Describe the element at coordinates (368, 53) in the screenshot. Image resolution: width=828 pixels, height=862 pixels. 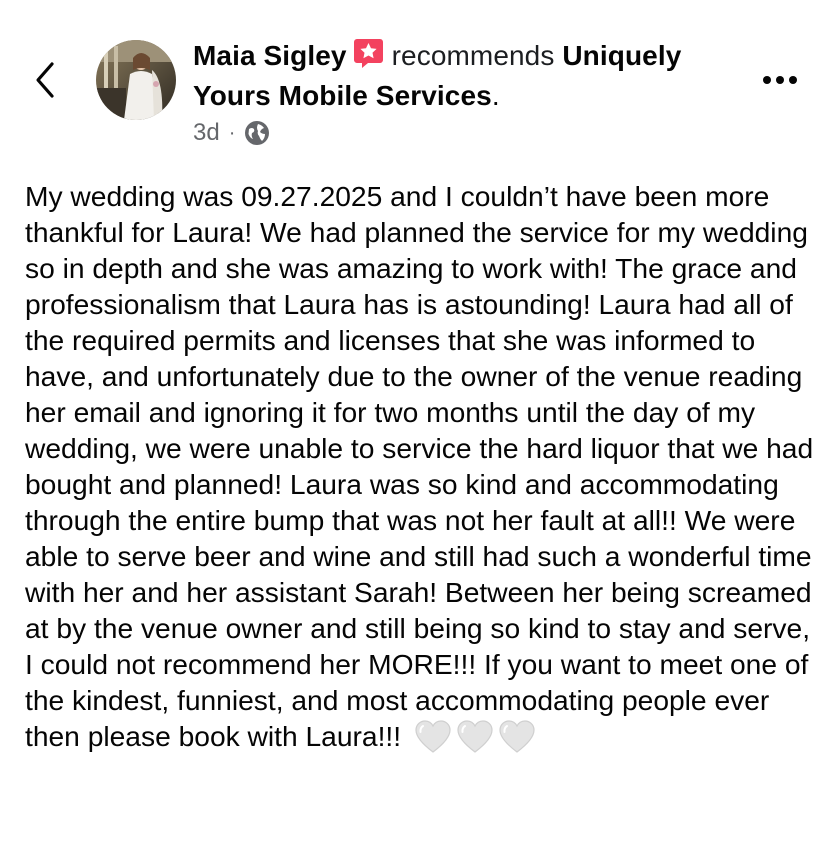
I see `recommendation-star-badge-icon` at that location.